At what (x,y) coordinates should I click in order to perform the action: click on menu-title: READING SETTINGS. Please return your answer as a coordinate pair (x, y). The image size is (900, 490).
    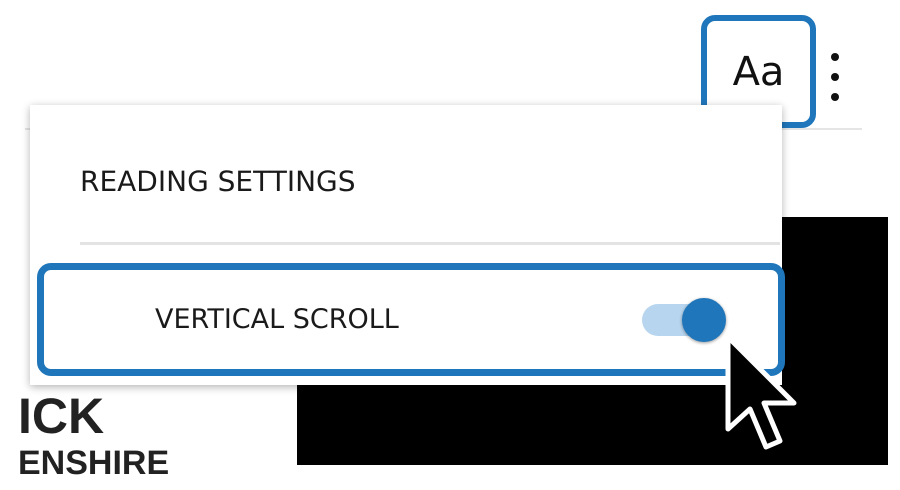
    Looking at the image, I should click on (218, 181).